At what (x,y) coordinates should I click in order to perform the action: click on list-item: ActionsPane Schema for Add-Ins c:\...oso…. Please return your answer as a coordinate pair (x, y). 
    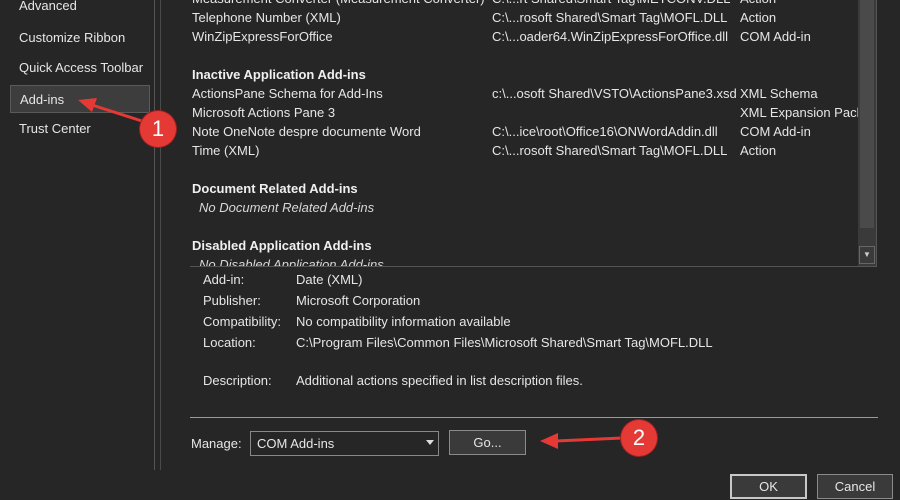
    Looking at the image, I should click on (533, 93).